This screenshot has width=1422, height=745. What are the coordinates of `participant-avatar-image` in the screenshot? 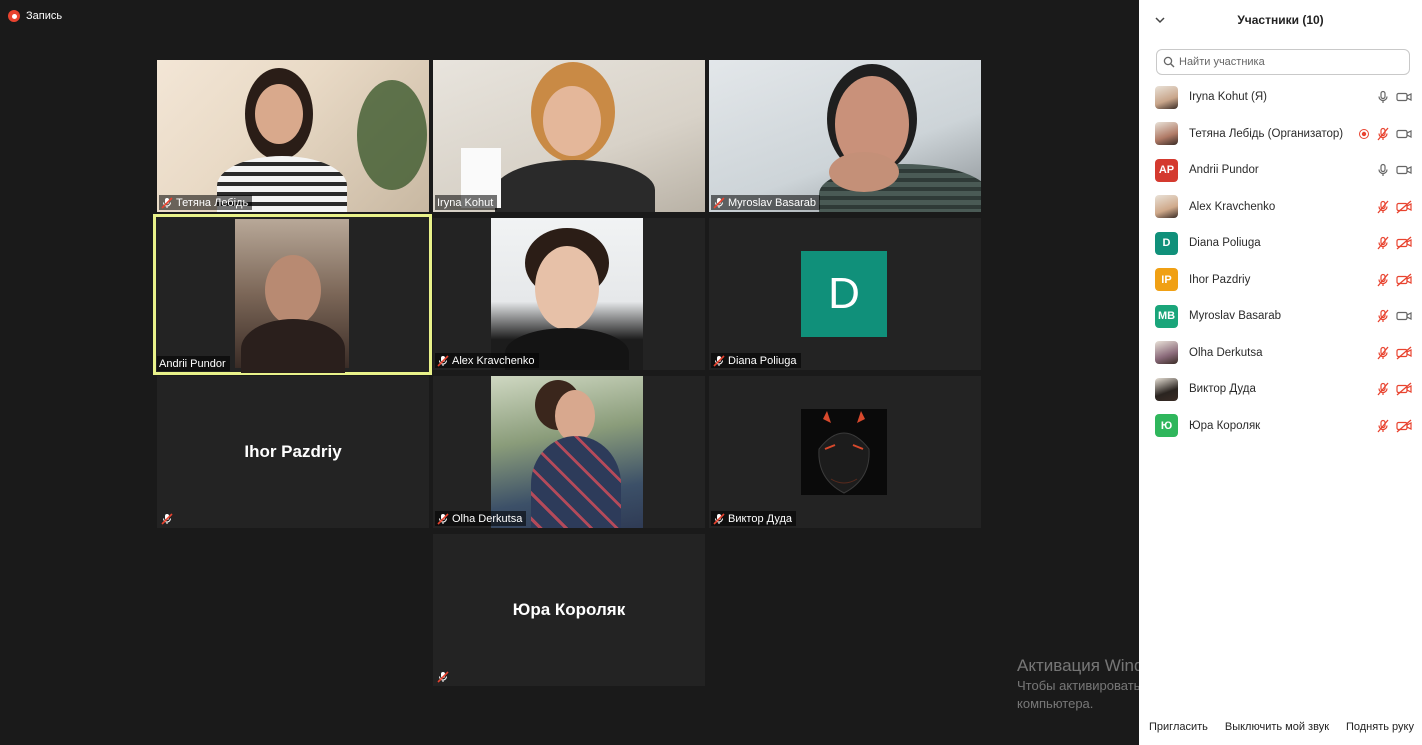 It's located at (844, 452).